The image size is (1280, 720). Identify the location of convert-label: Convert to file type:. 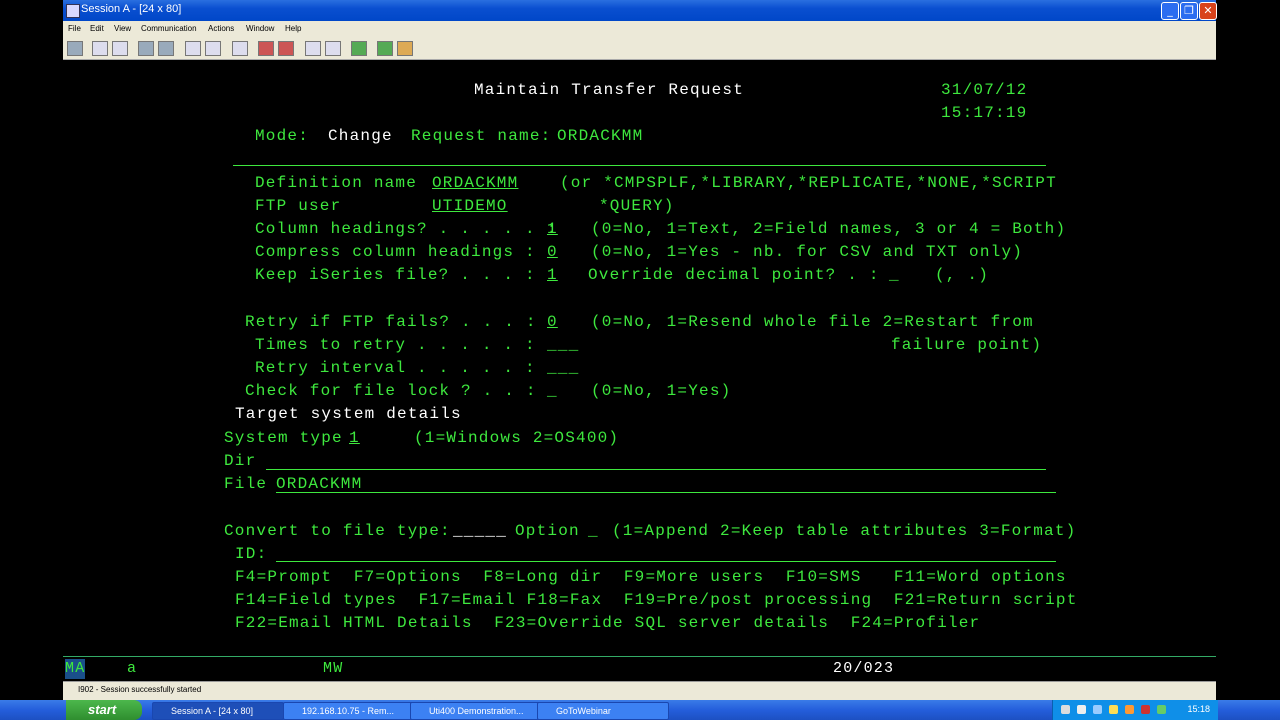
(337, 531).